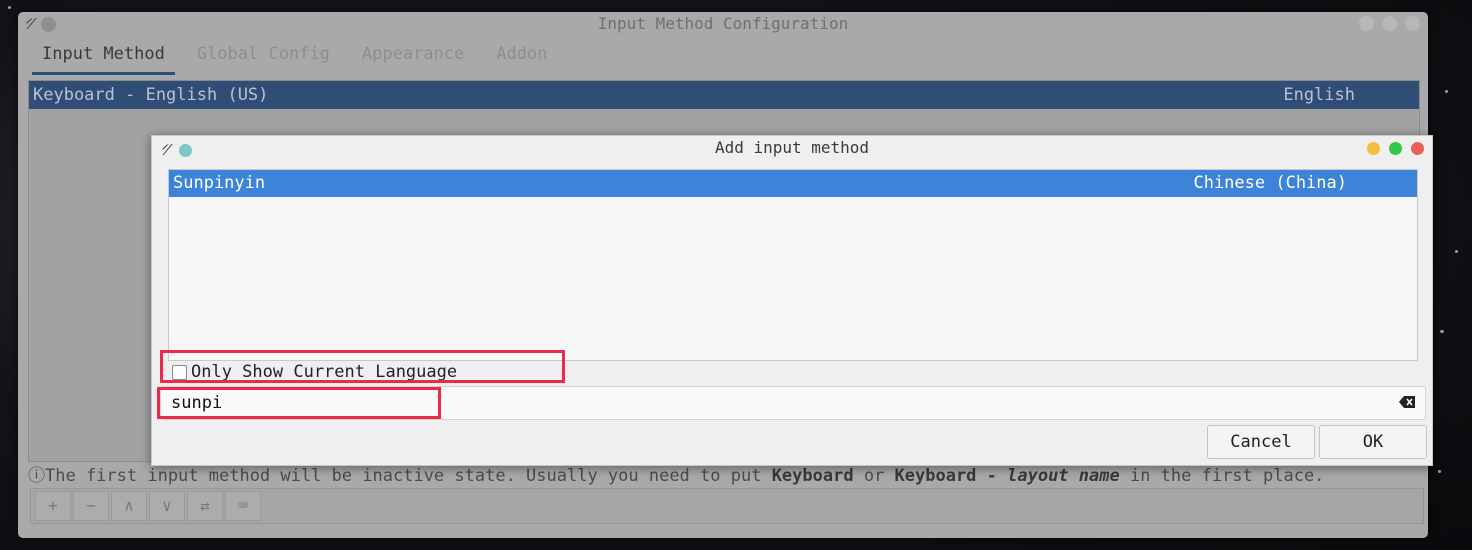 This screenshot has width=1472, height=550. Describe the element at coordinates (521, 58) in the screenshot. I see `tab-addon: Addon` at that location.